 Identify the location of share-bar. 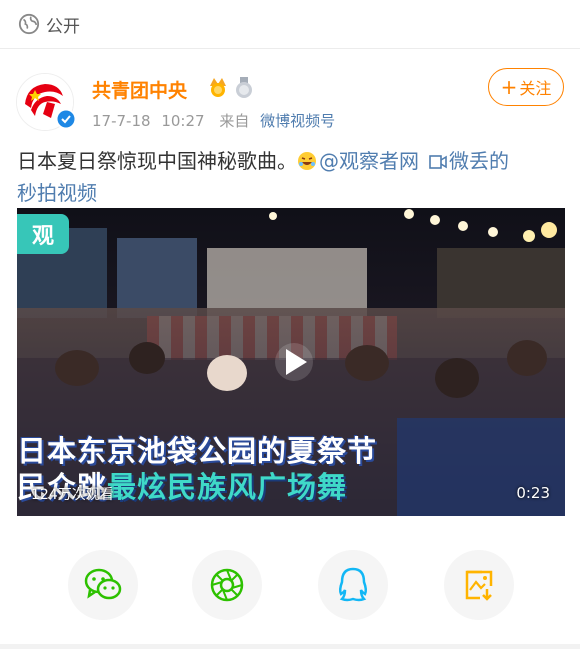
(290, 587).